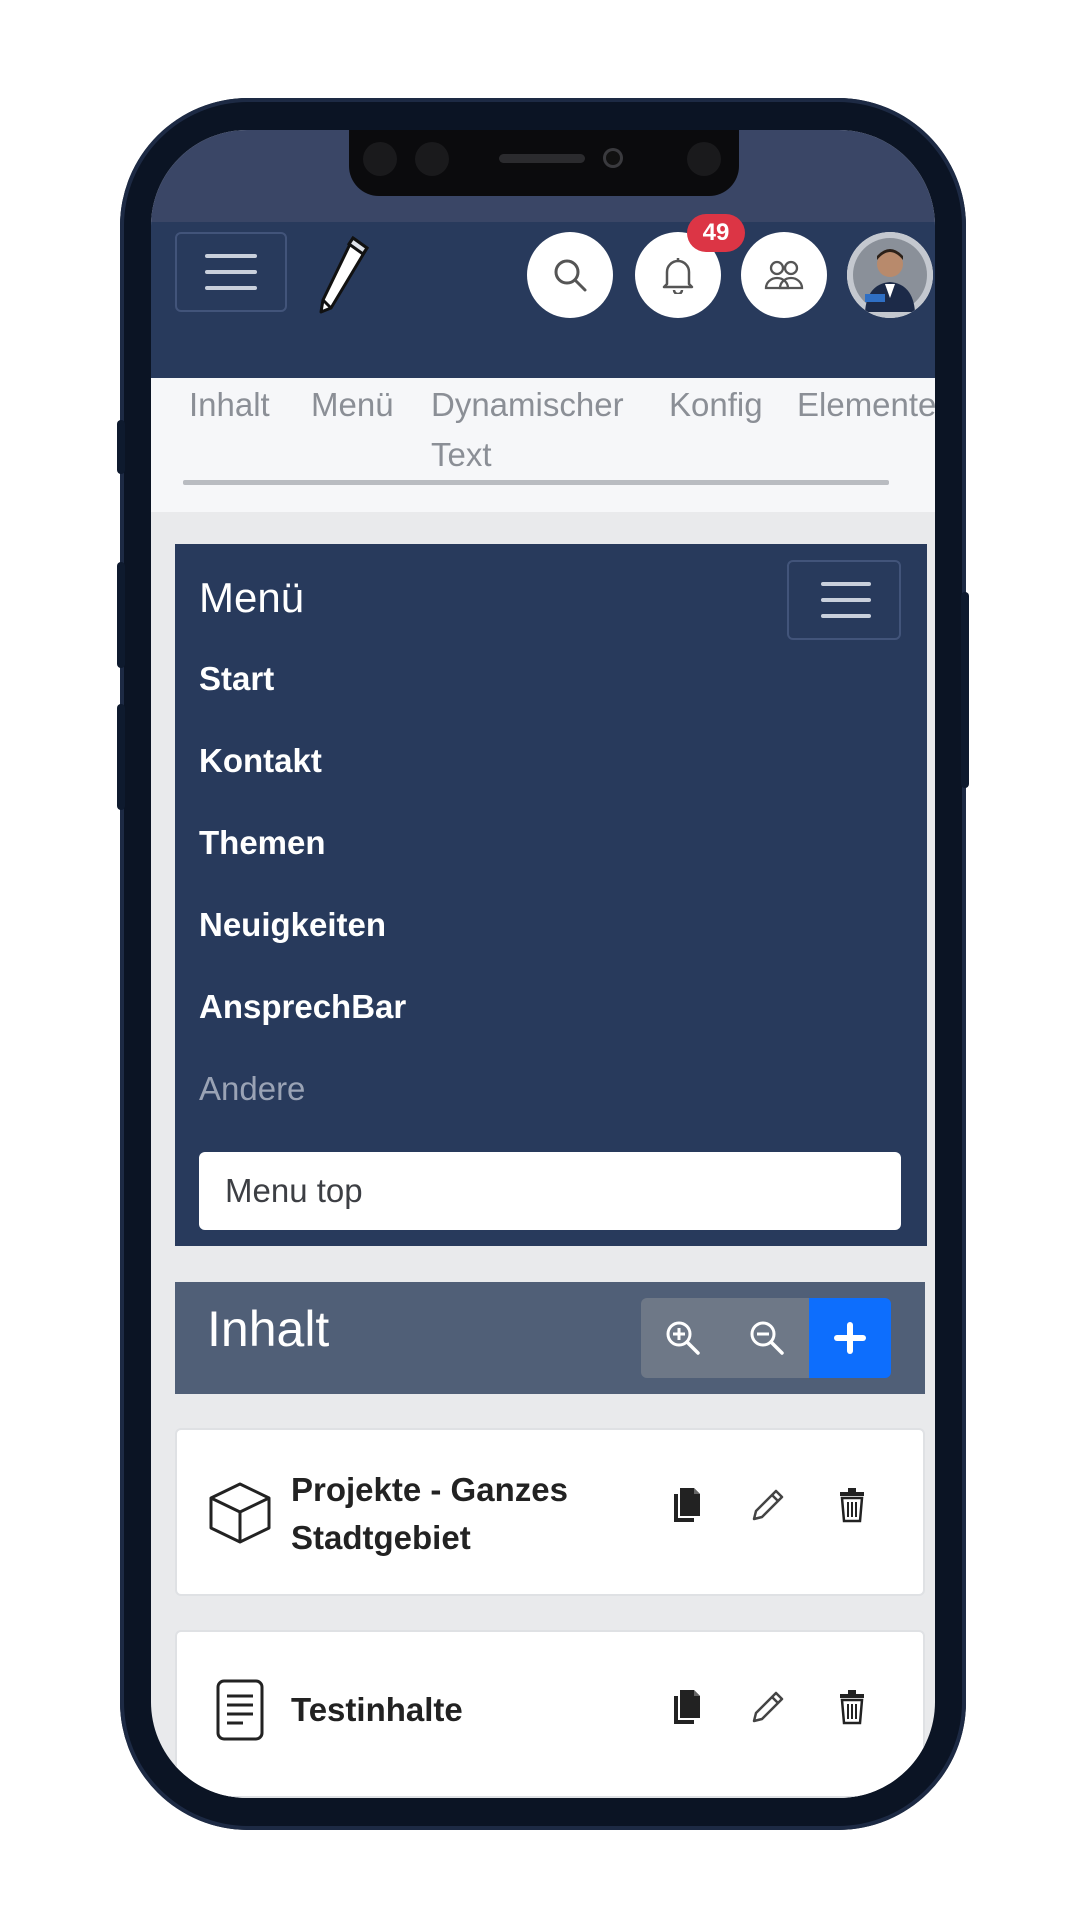 The width and height of the screenshot is (1080, 1920). Describe the element at coordinates (550, 1191) in the screenshot. I see `menu-select: Menu top` at that location.